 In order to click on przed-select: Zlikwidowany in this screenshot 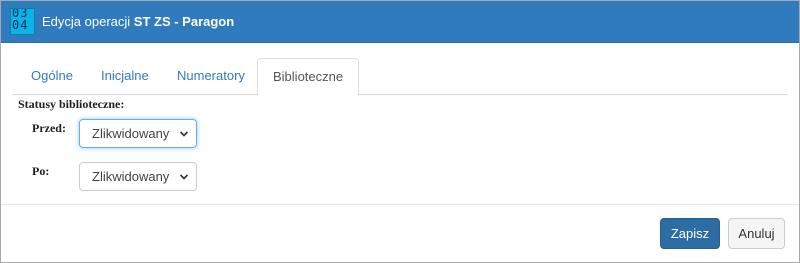, I will do `click(138, 133)`.